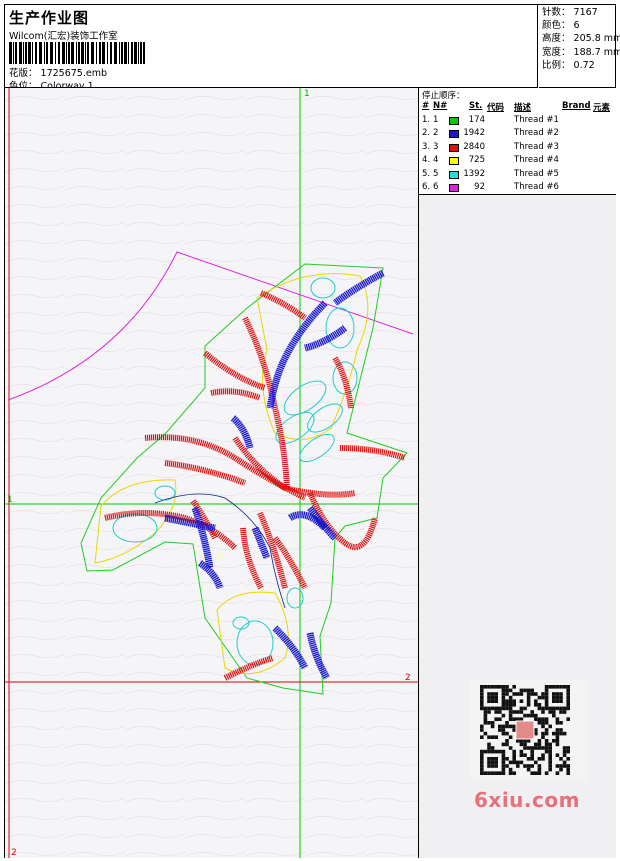 Image resolution: width=620 pixels, height=861 pixels. I want to click on thread-row: 6. 6 92 Thread #6, so click(517, 188).